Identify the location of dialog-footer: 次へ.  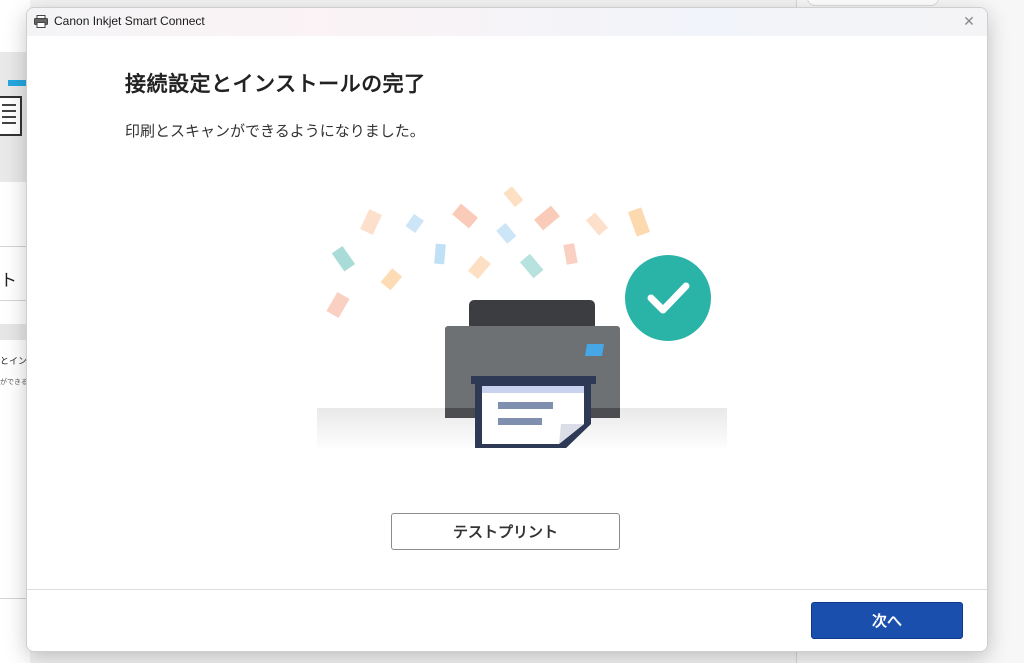
(507, 620).